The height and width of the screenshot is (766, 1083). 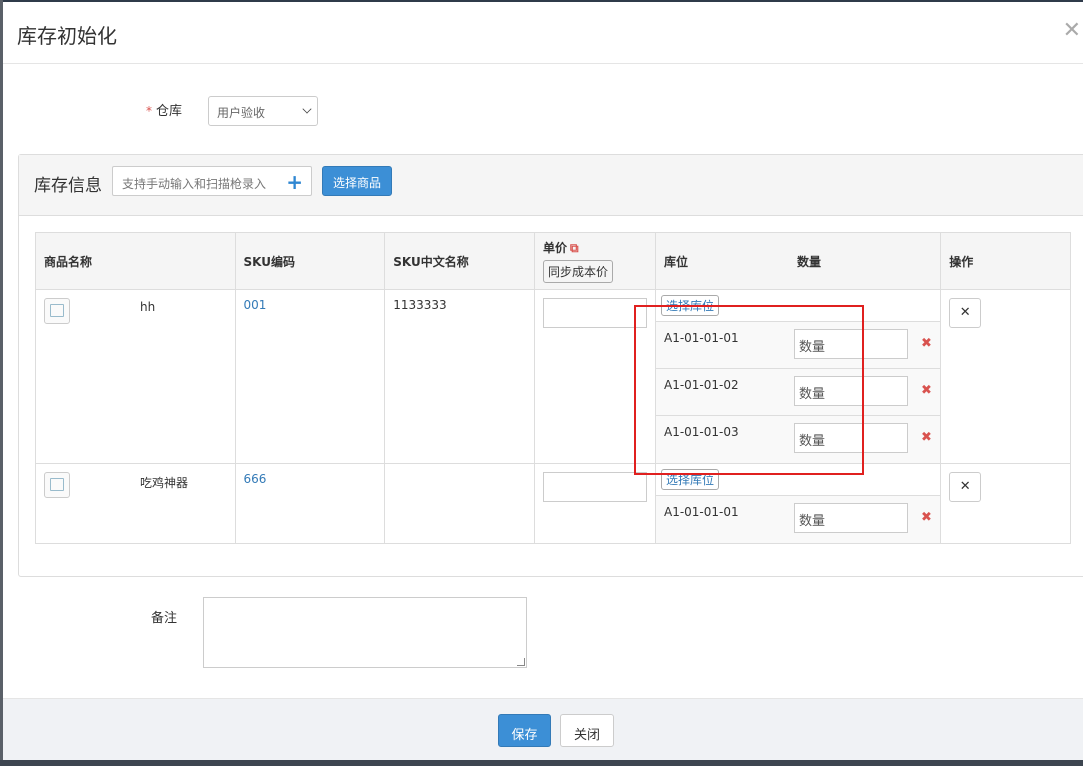 What do you see at coordinates (169, 111) in the screenshot?
I see `warehouse-label: 仓库` at bounding box center [169, 111].